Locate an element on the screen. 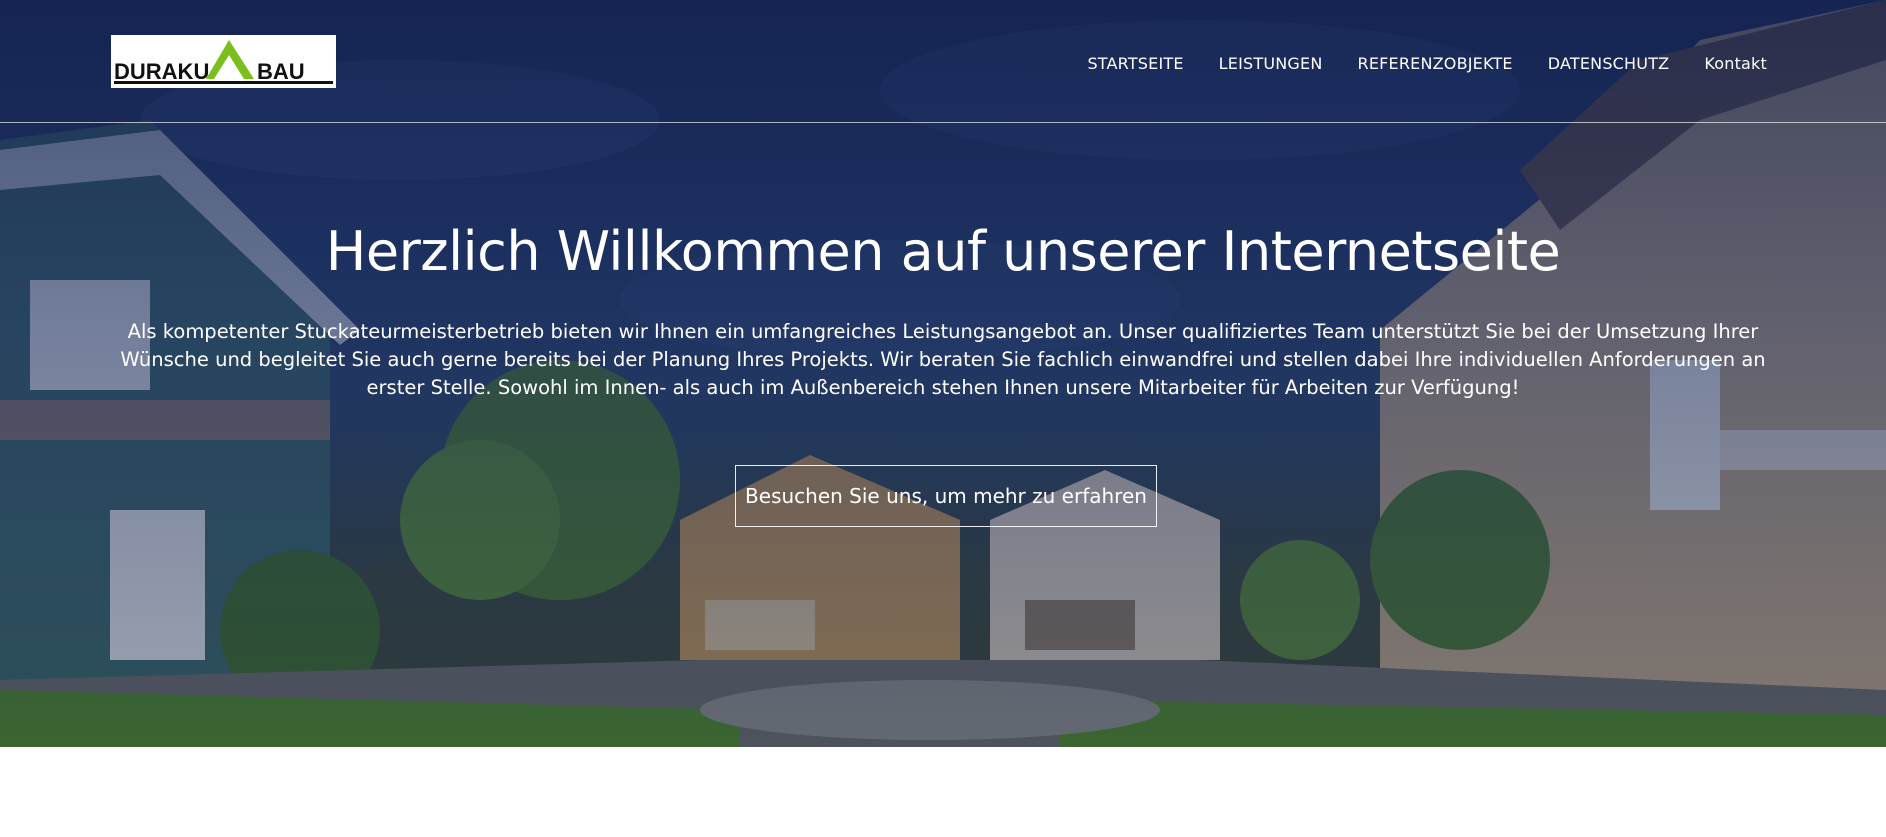 The width and height of the screenshot is (1886, 837). nav-item-startseite: STARTSEITE is located at coordinates (1135, 63).